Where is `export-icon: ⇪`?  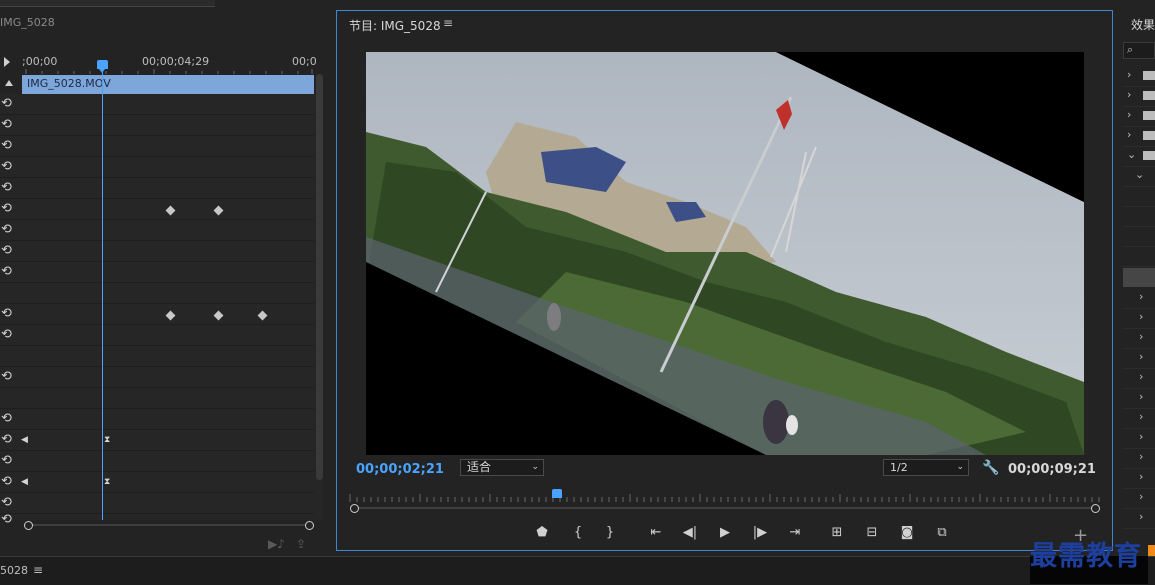
export-icon: ⇪ is located at coordinates (301, 544).